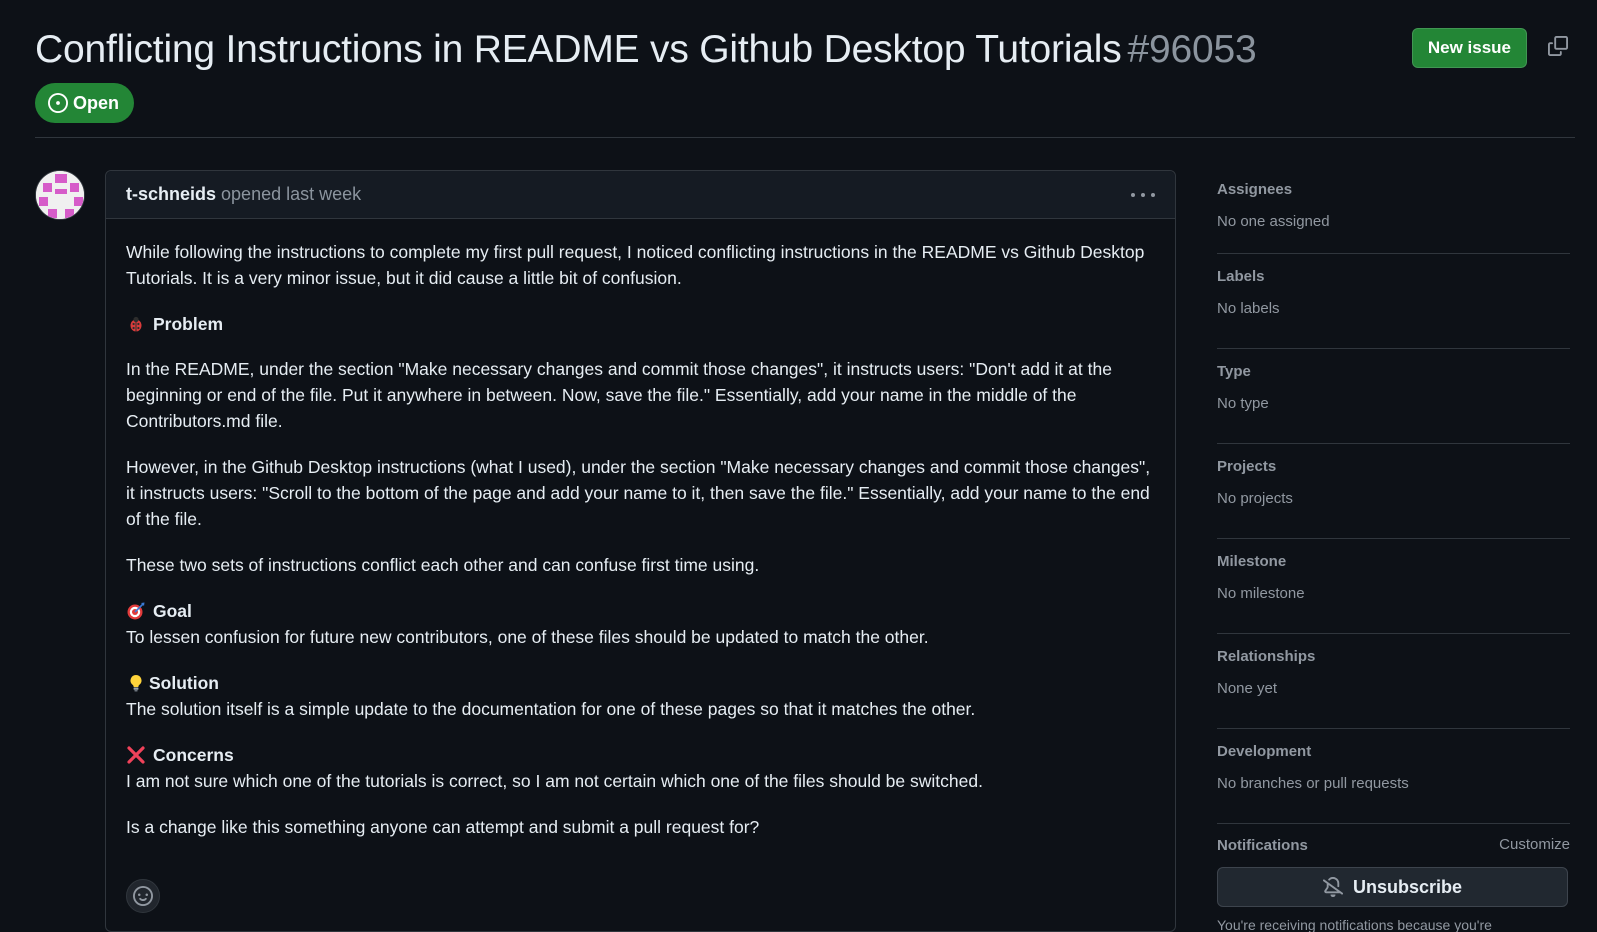  I want to click on issue-number: #96053, so click(1192, 49).